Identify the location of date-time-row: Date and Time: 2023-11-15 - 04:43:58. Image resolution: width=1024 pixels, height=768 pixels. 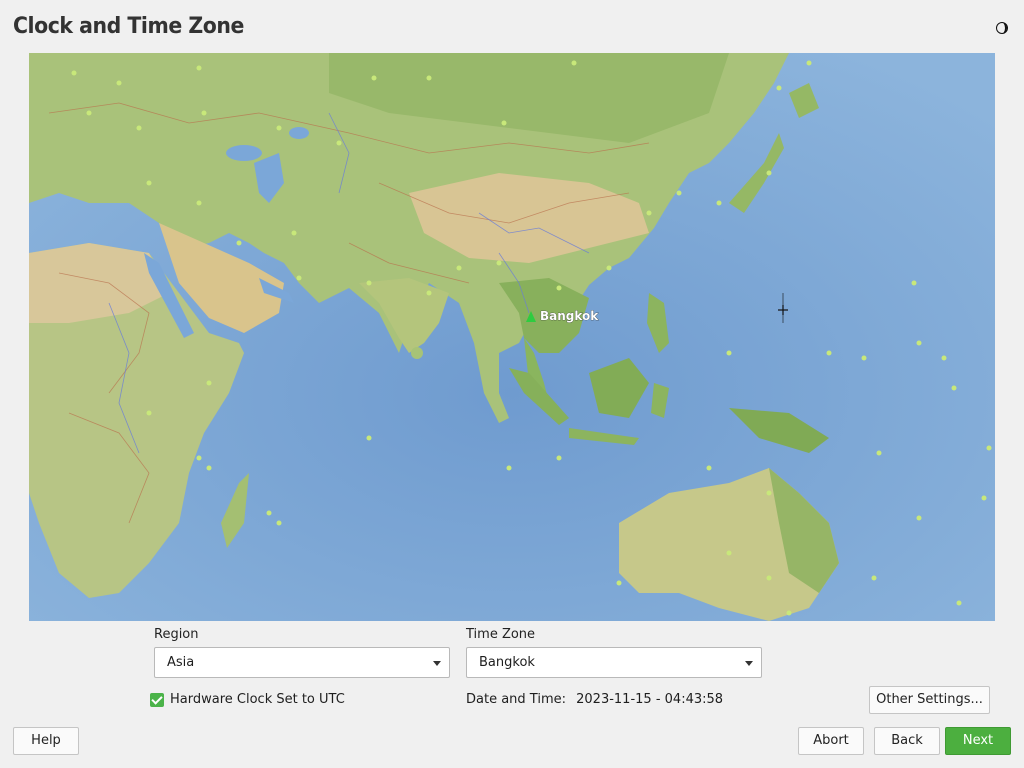
(594, 699).